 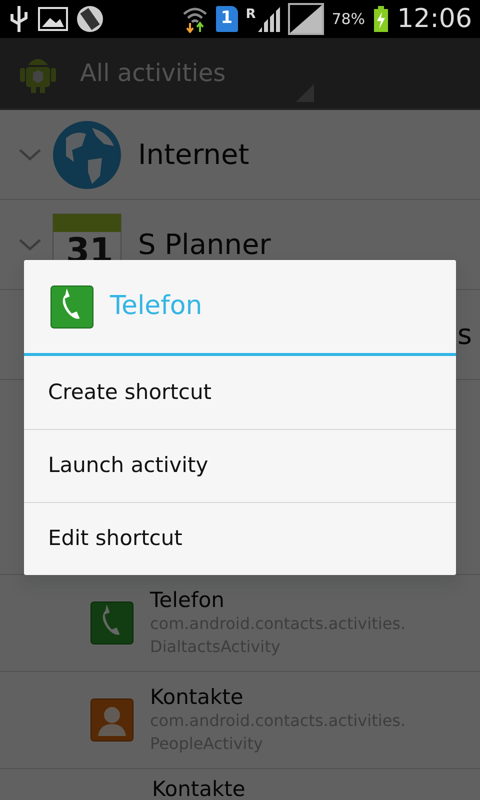 I want to click on contact-icon, so click(x=112, y=720).